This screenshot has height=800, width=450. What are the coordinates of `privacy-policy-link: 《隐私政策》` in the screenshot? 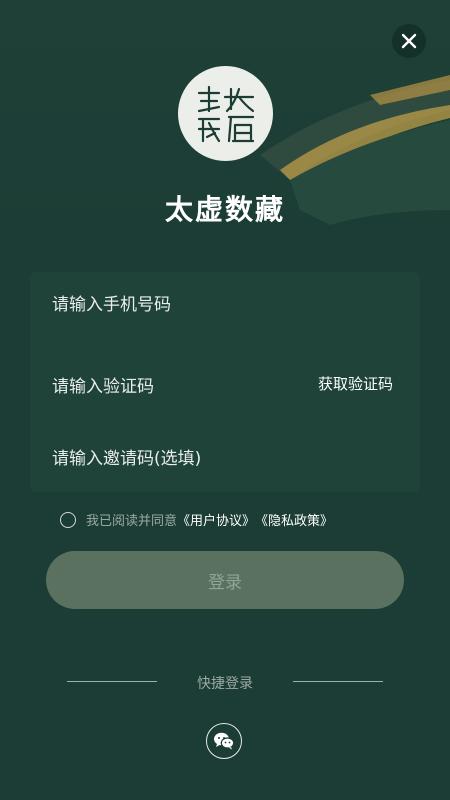 It's located at (294, 519).